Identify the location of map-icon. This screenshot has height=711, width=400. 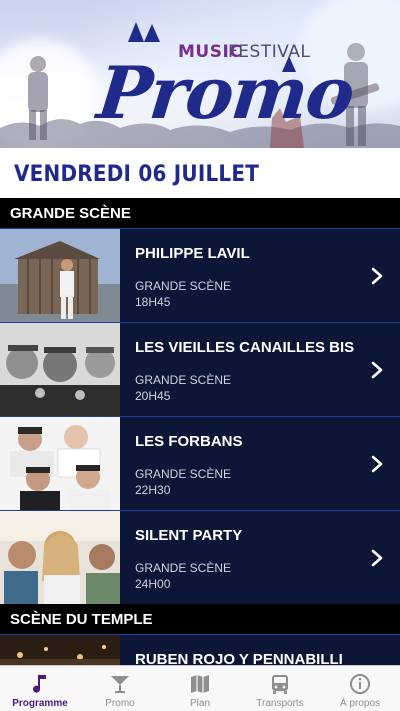
(200, 684).